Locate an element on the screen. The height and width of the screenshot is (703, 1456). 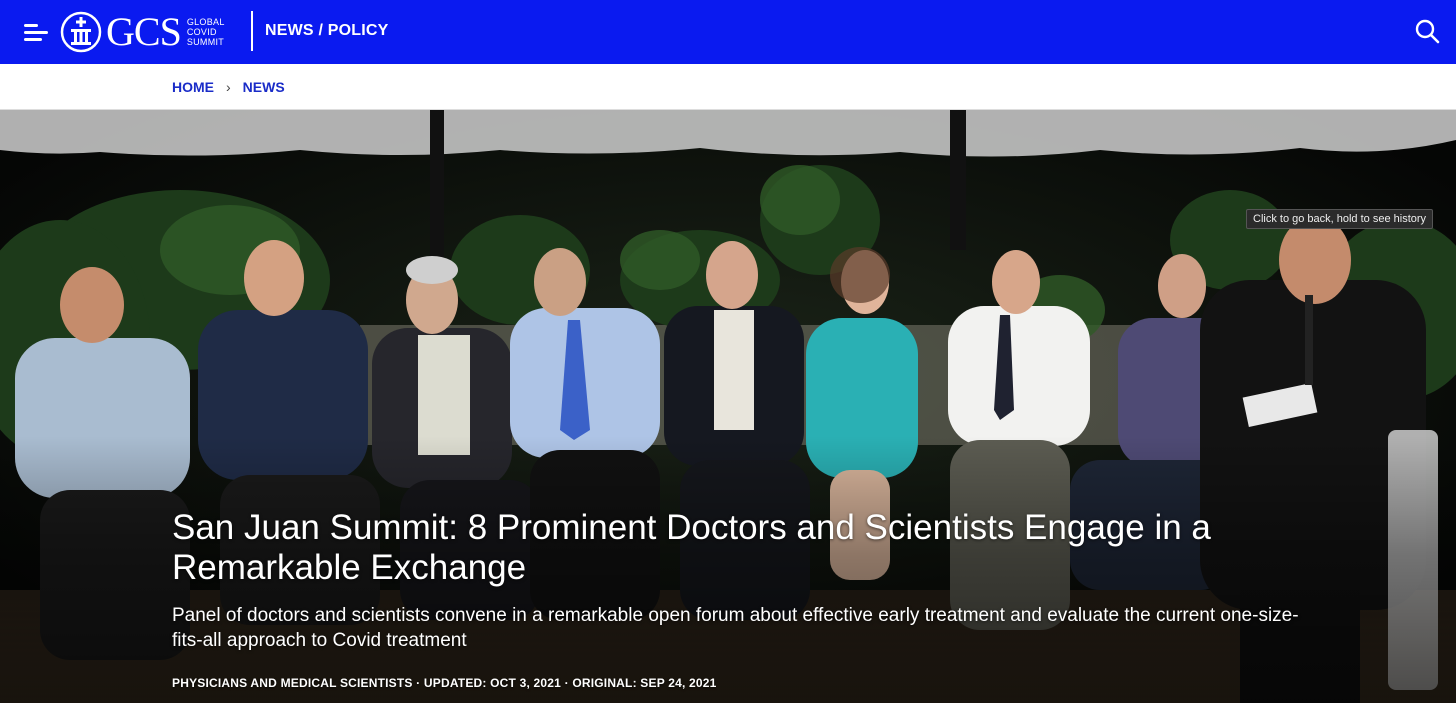
section-title: NEWS / POLICY is located at coordinates (327, 31).